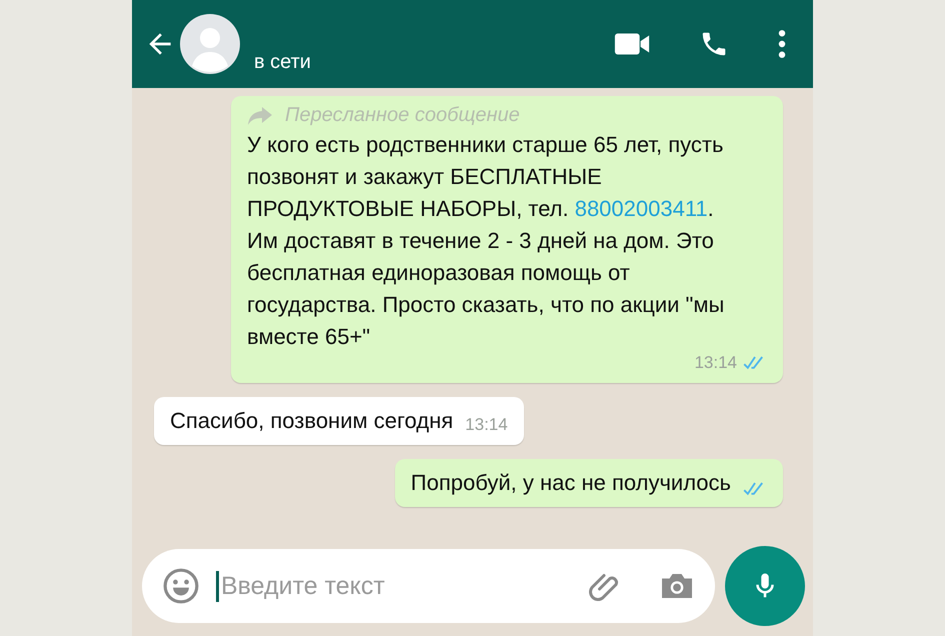 Image resolution: width=945 pixels, height=636 pixels. I want to click on forwarded-label: Пересланное сообщение, so click(402, 115).